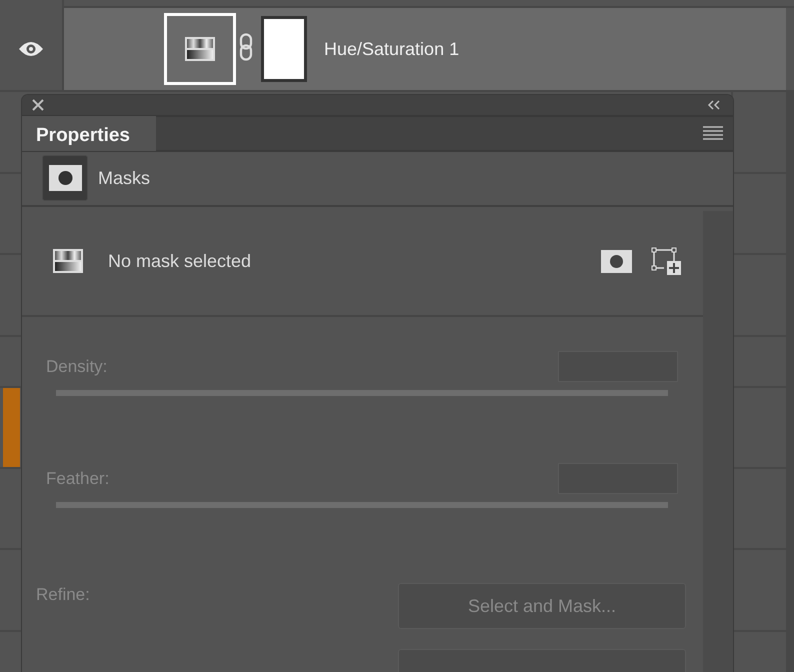 The height and width of the screenshot is (672, 794). I want to click on section-title: Masks, so click(124, 178).